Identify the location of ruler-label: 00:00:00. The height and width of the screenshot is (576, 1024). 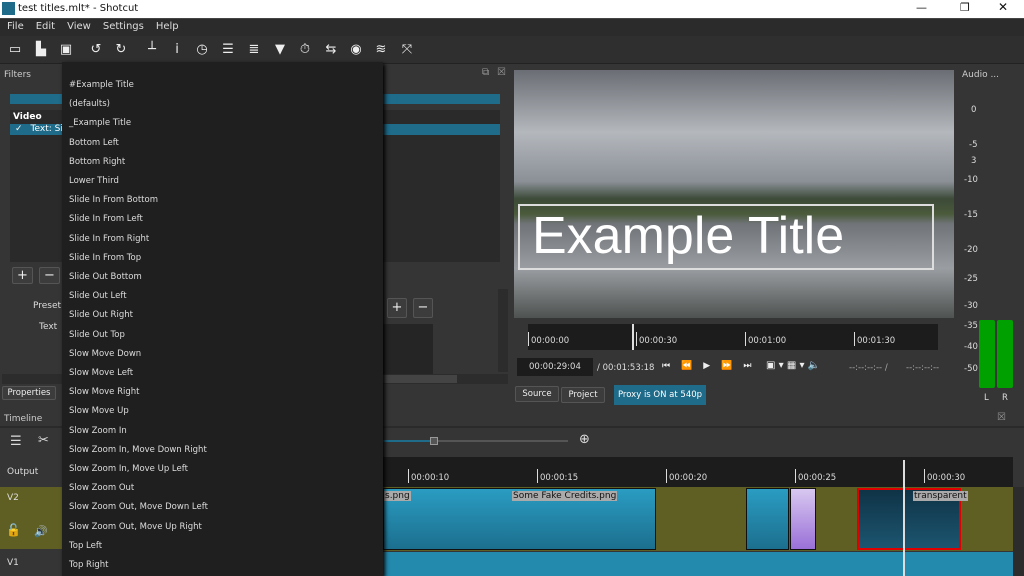
(548, 339).